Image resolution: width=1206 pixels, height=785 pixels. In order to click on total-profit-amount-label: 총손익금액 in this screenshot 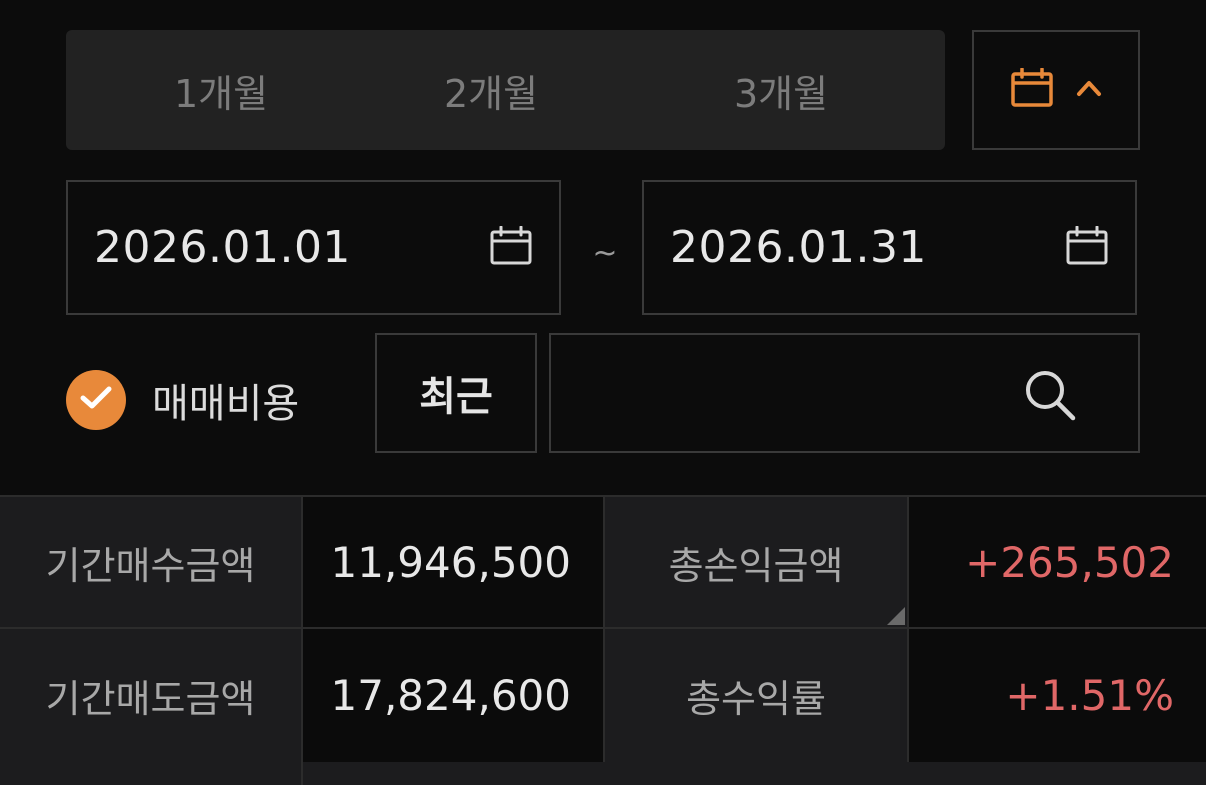, I will do `click(756, 562)`.